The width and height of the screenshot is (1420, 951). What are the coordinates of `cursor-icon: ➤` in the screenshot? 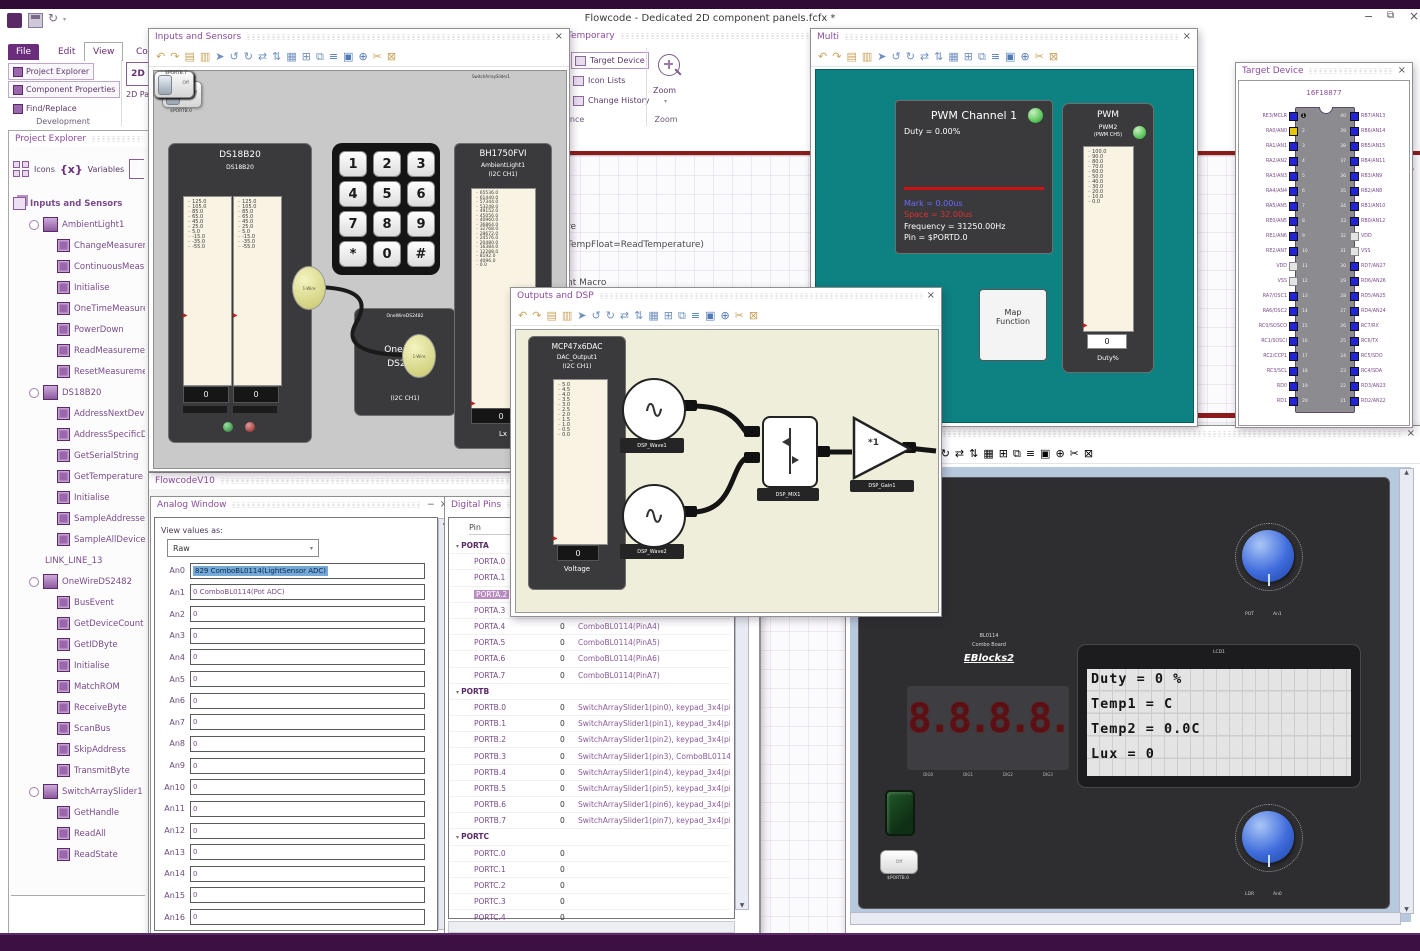 It's located at (219, 56).